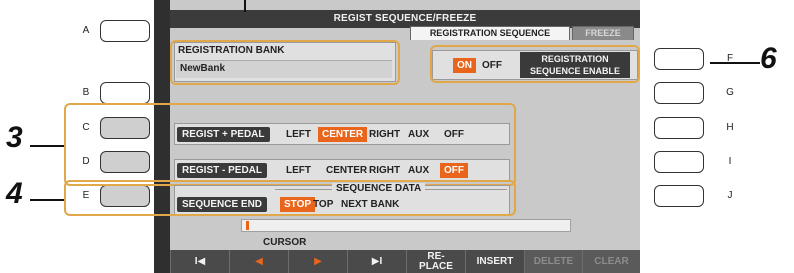  Describe the element at coordinates (575, 65) in the screenshot. I see `sequence-enable-label: REGISTRATION SEQUENCE ENABLE` at that location.